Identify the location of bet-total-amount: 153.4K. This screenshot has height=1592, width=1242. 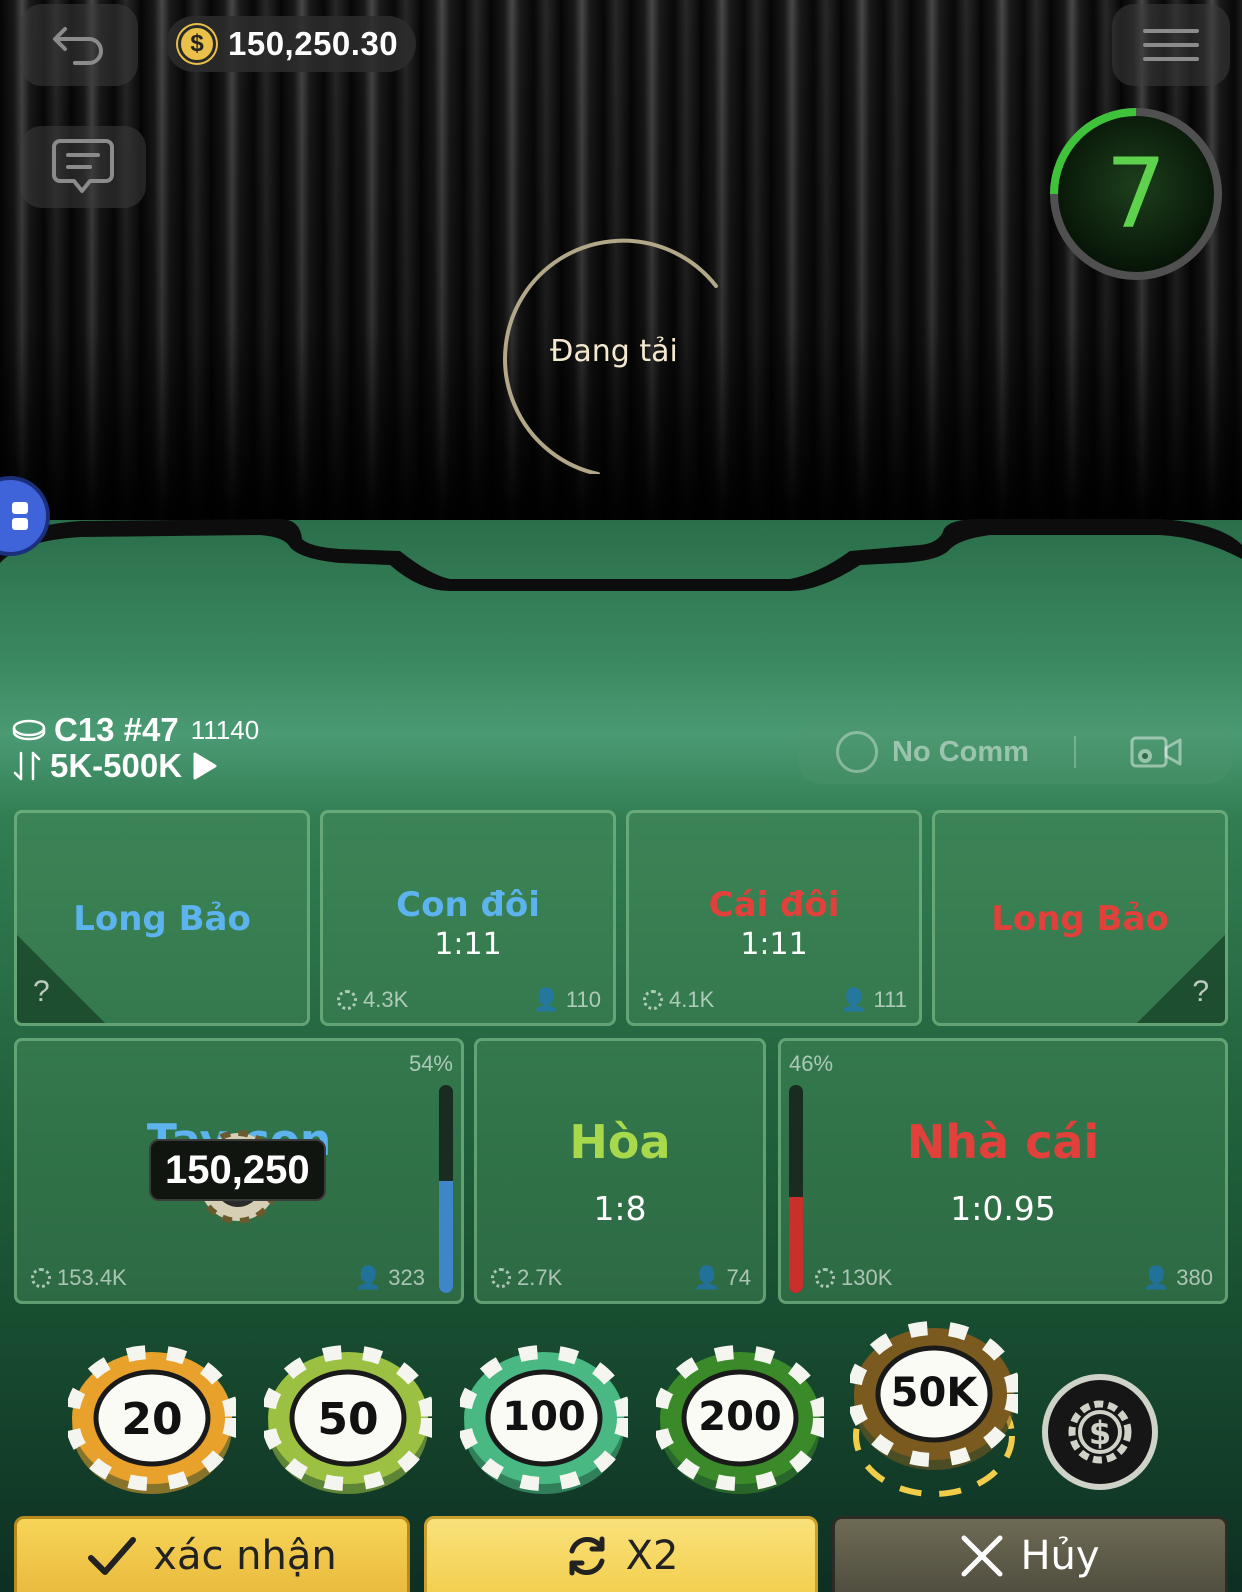
(79, 1278).